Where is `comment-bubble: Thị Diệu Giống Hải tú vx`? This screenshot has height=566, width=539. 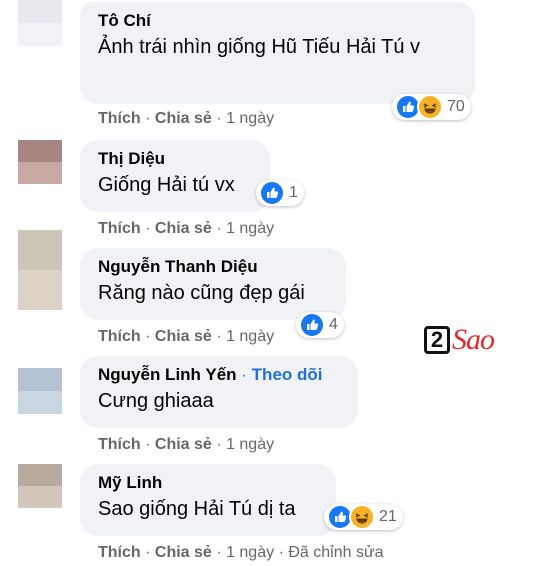 comment-bubble: Thị Diệu Giống Hải tú vx is located at coordinates (175, 176).